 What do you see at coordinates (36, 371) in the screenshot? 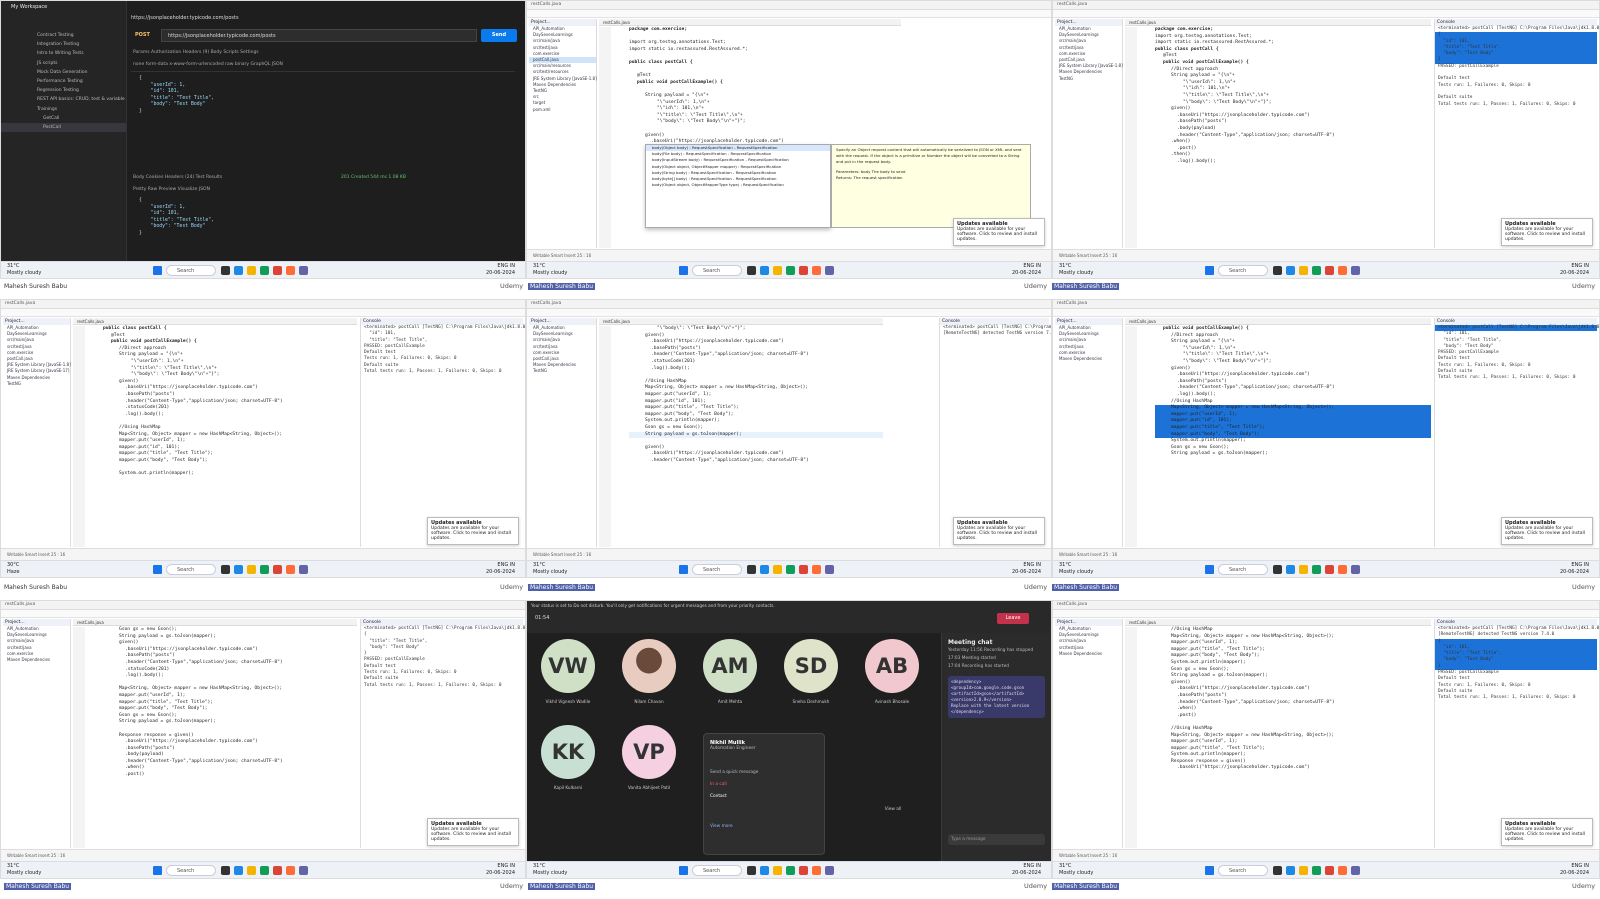
I see `tree-item: JRE System Library [JavaSE-17]` at bounding box center [36, 371].